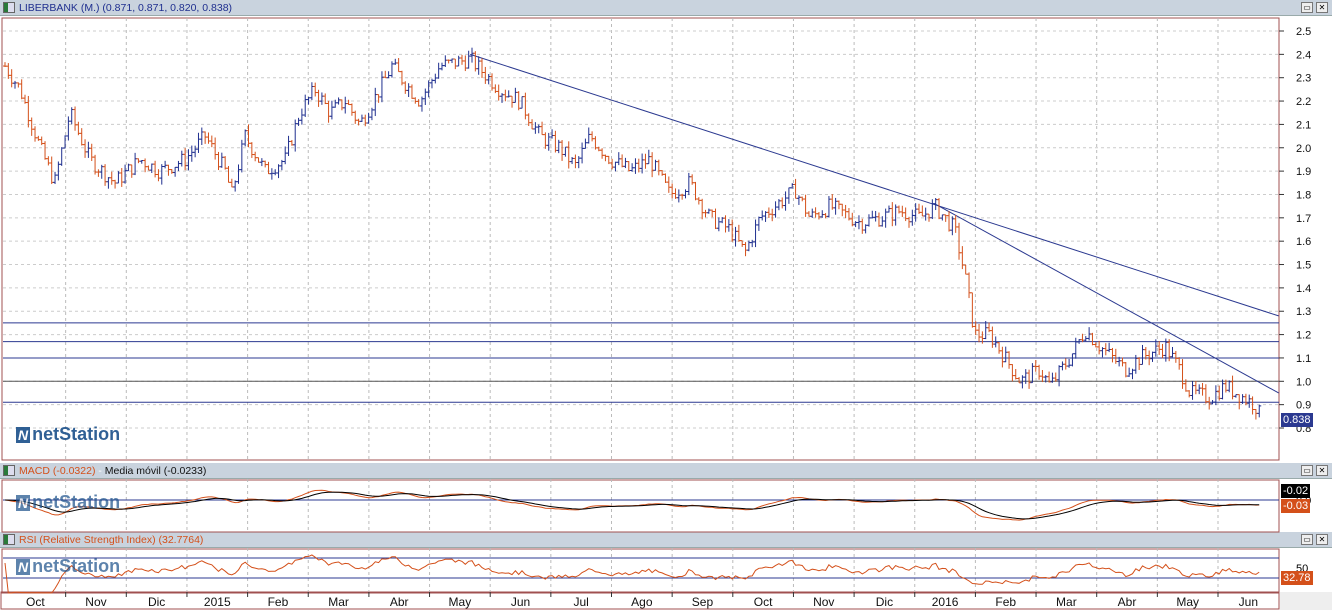  I want to click on price-tick-label: 2.3, so click(1303, 79).